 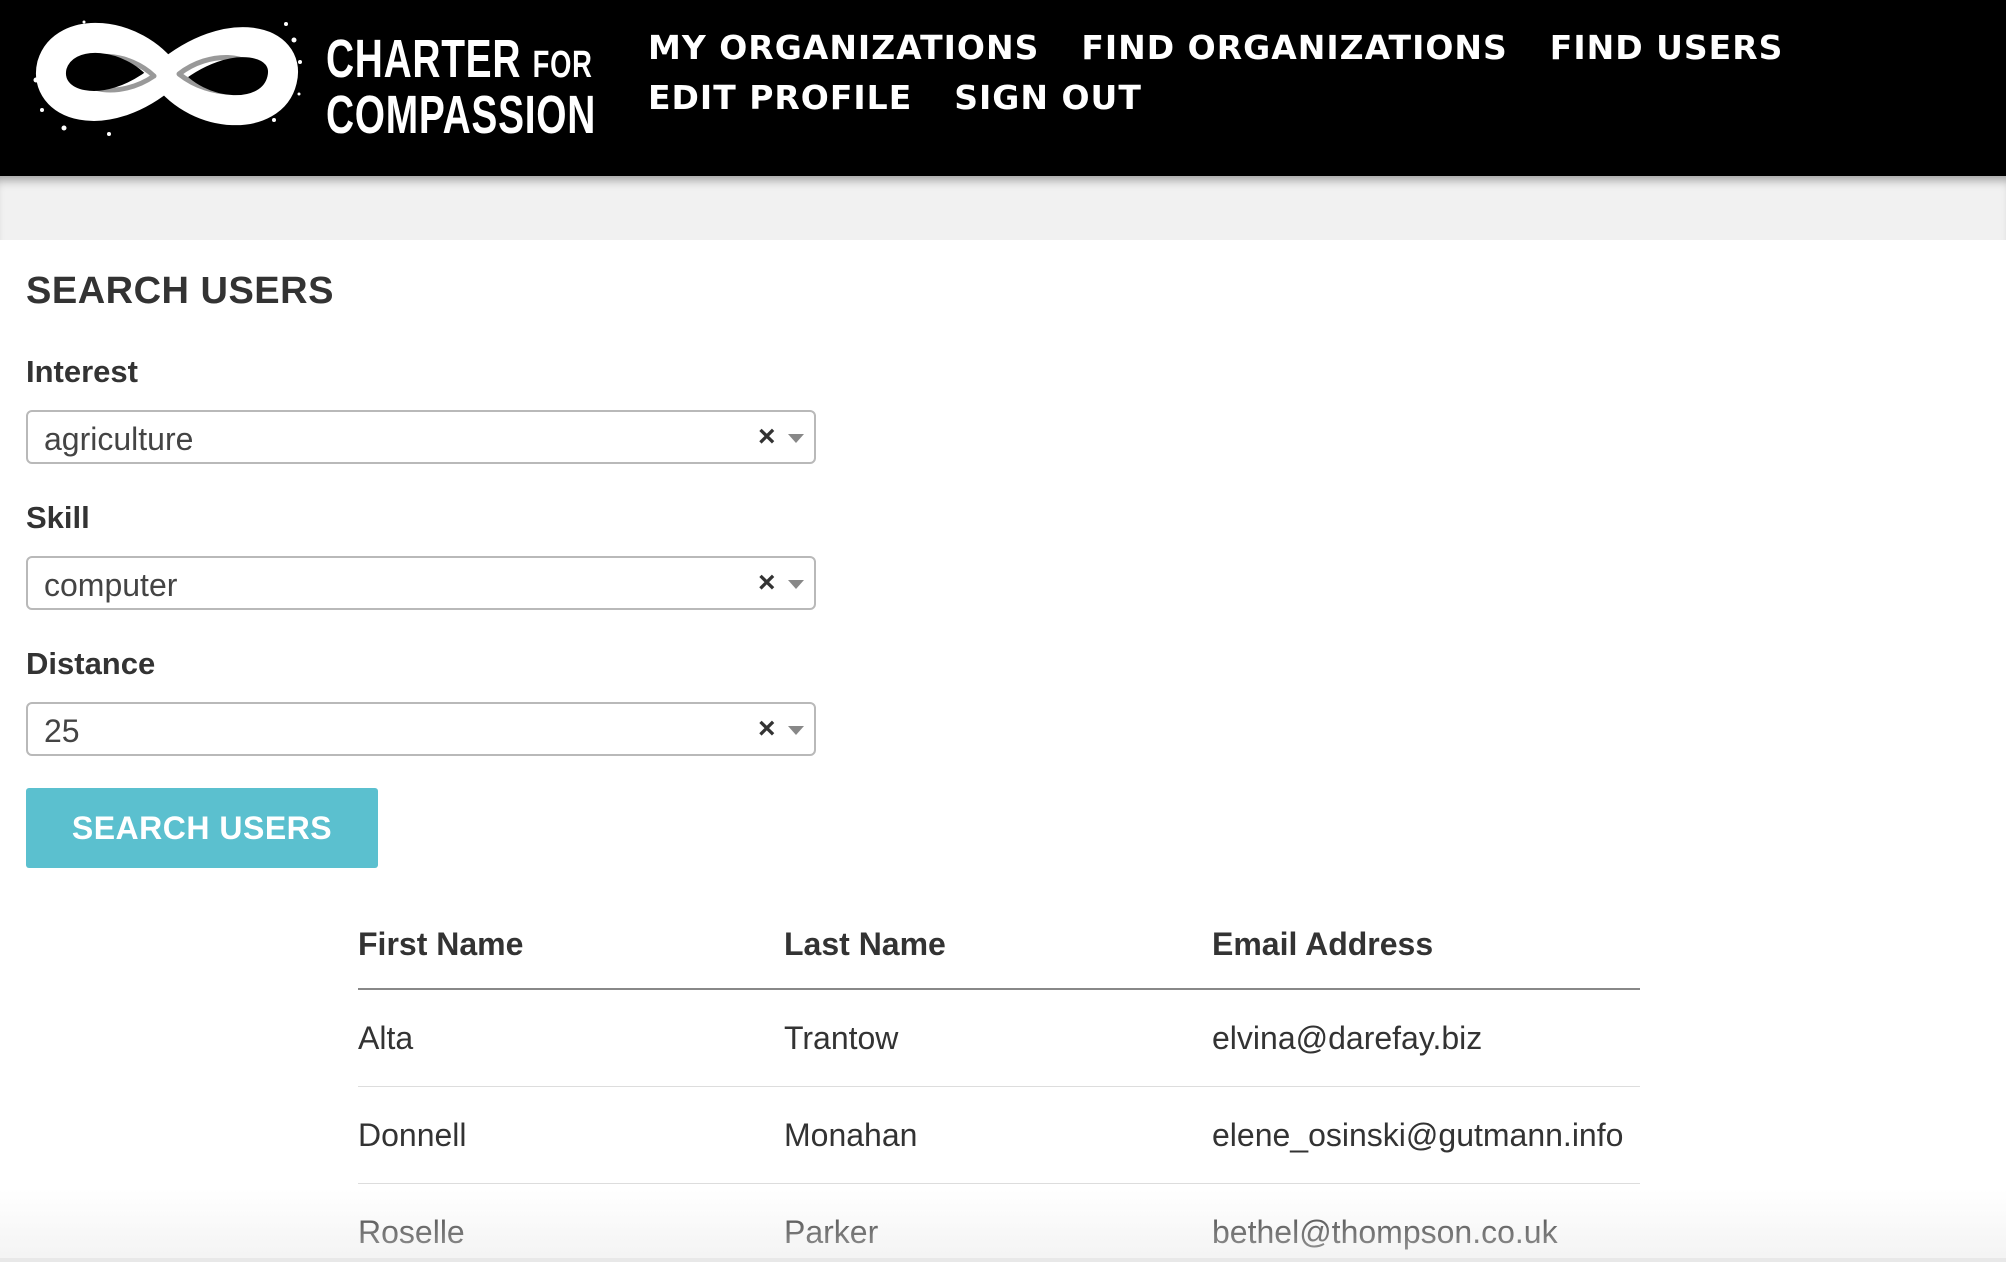 I want to click on search-users-button: SEARCH USERS, so click(x=202, y=828).